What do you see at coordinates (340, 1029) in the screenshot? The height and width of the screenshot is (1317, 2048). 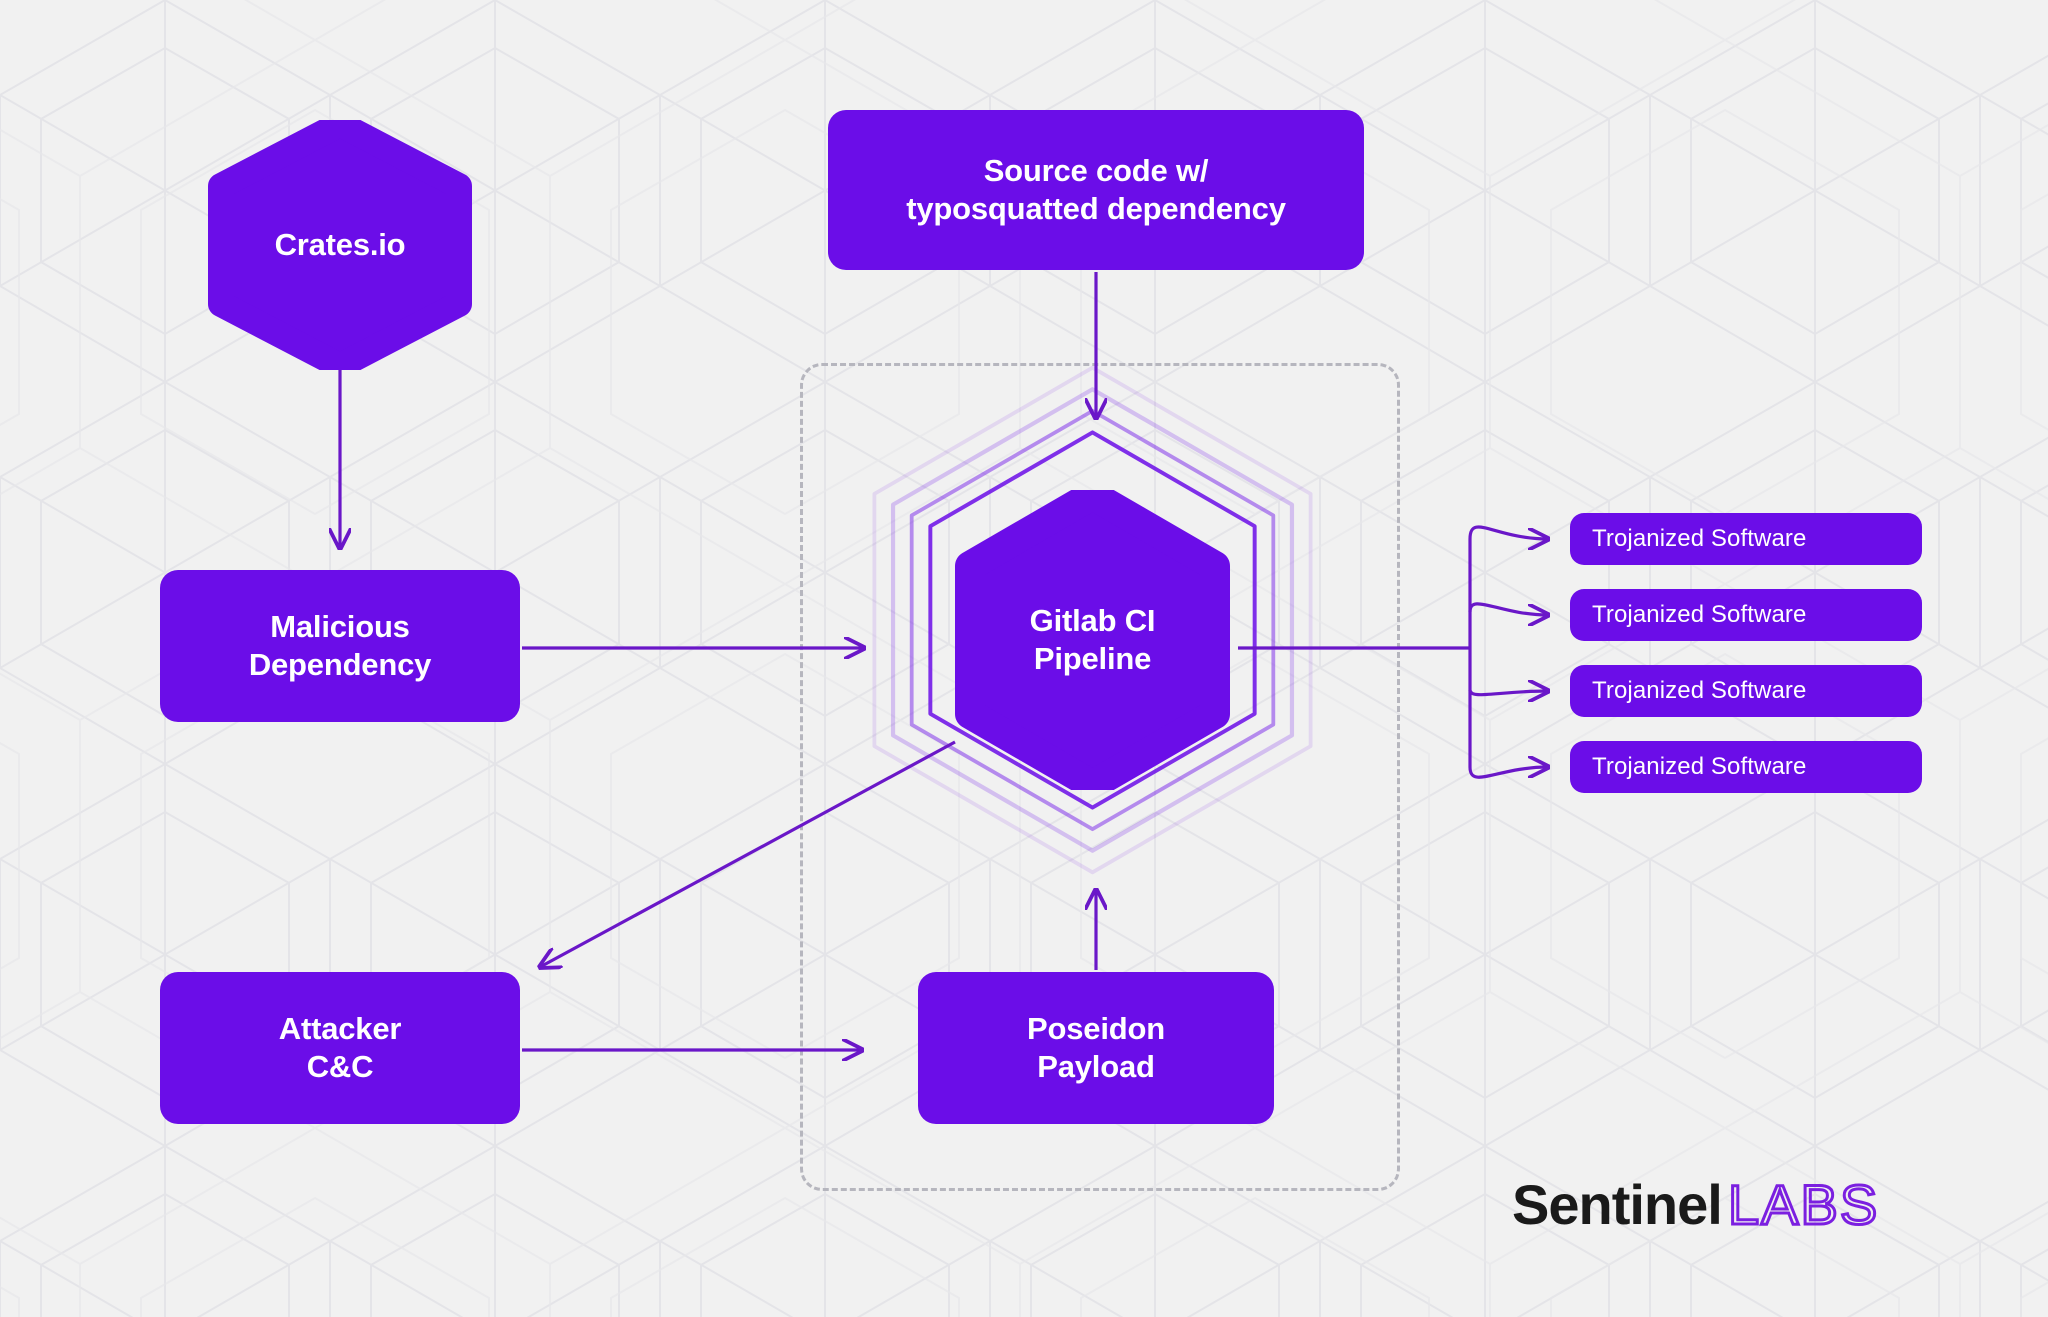 I see `node-attacker-cc-label-line1: Attacker` at bounding box center [340, 1029].